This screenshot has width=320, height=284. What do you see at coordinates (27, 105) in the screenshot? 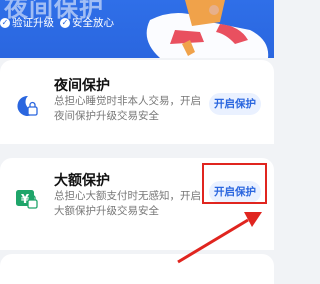
I see `moon-lock-icon` at bounding box center [27, 105].